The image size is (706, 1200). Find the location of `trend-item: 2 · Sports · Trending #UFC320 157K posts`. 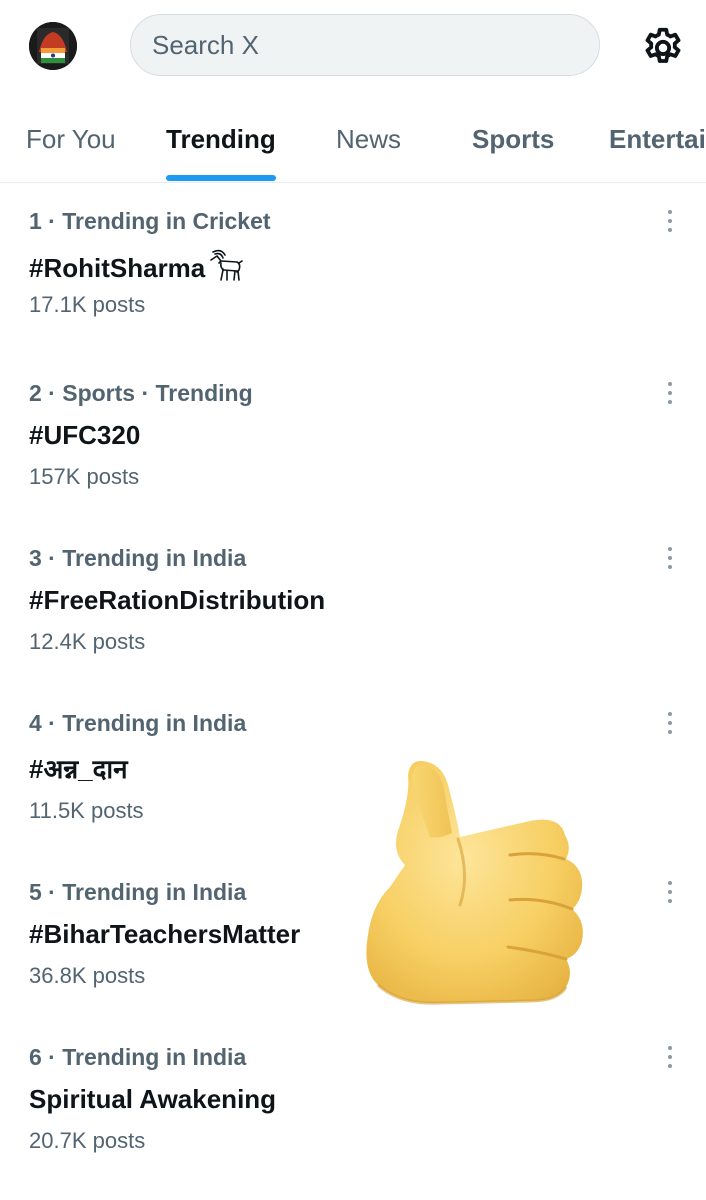

trend-item: 2 · Sports · Trending #UFC320 157K posts is located at coordinates (353, 455).